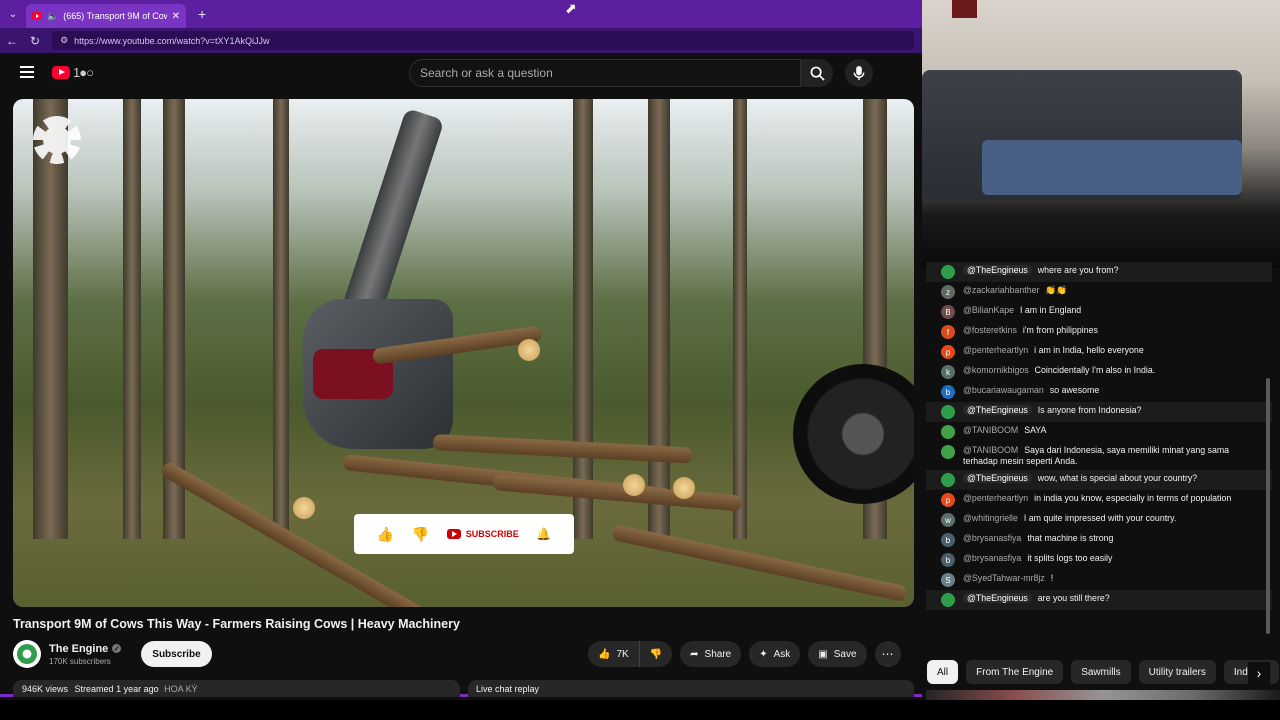 The width and height of the screenshot is (1280, 720). Describe the element at coordinates (990, 330) in the screenshot. I see `chat-author: @fosteretkins` at that location.